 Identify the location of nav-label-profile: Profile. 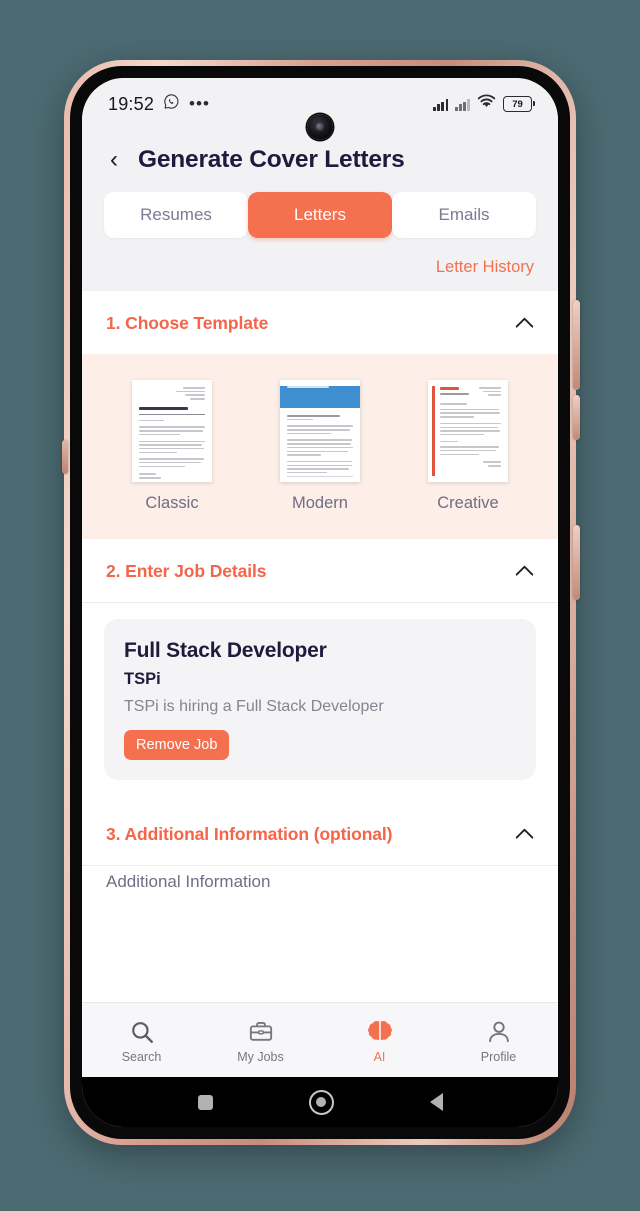
(498, 1056).